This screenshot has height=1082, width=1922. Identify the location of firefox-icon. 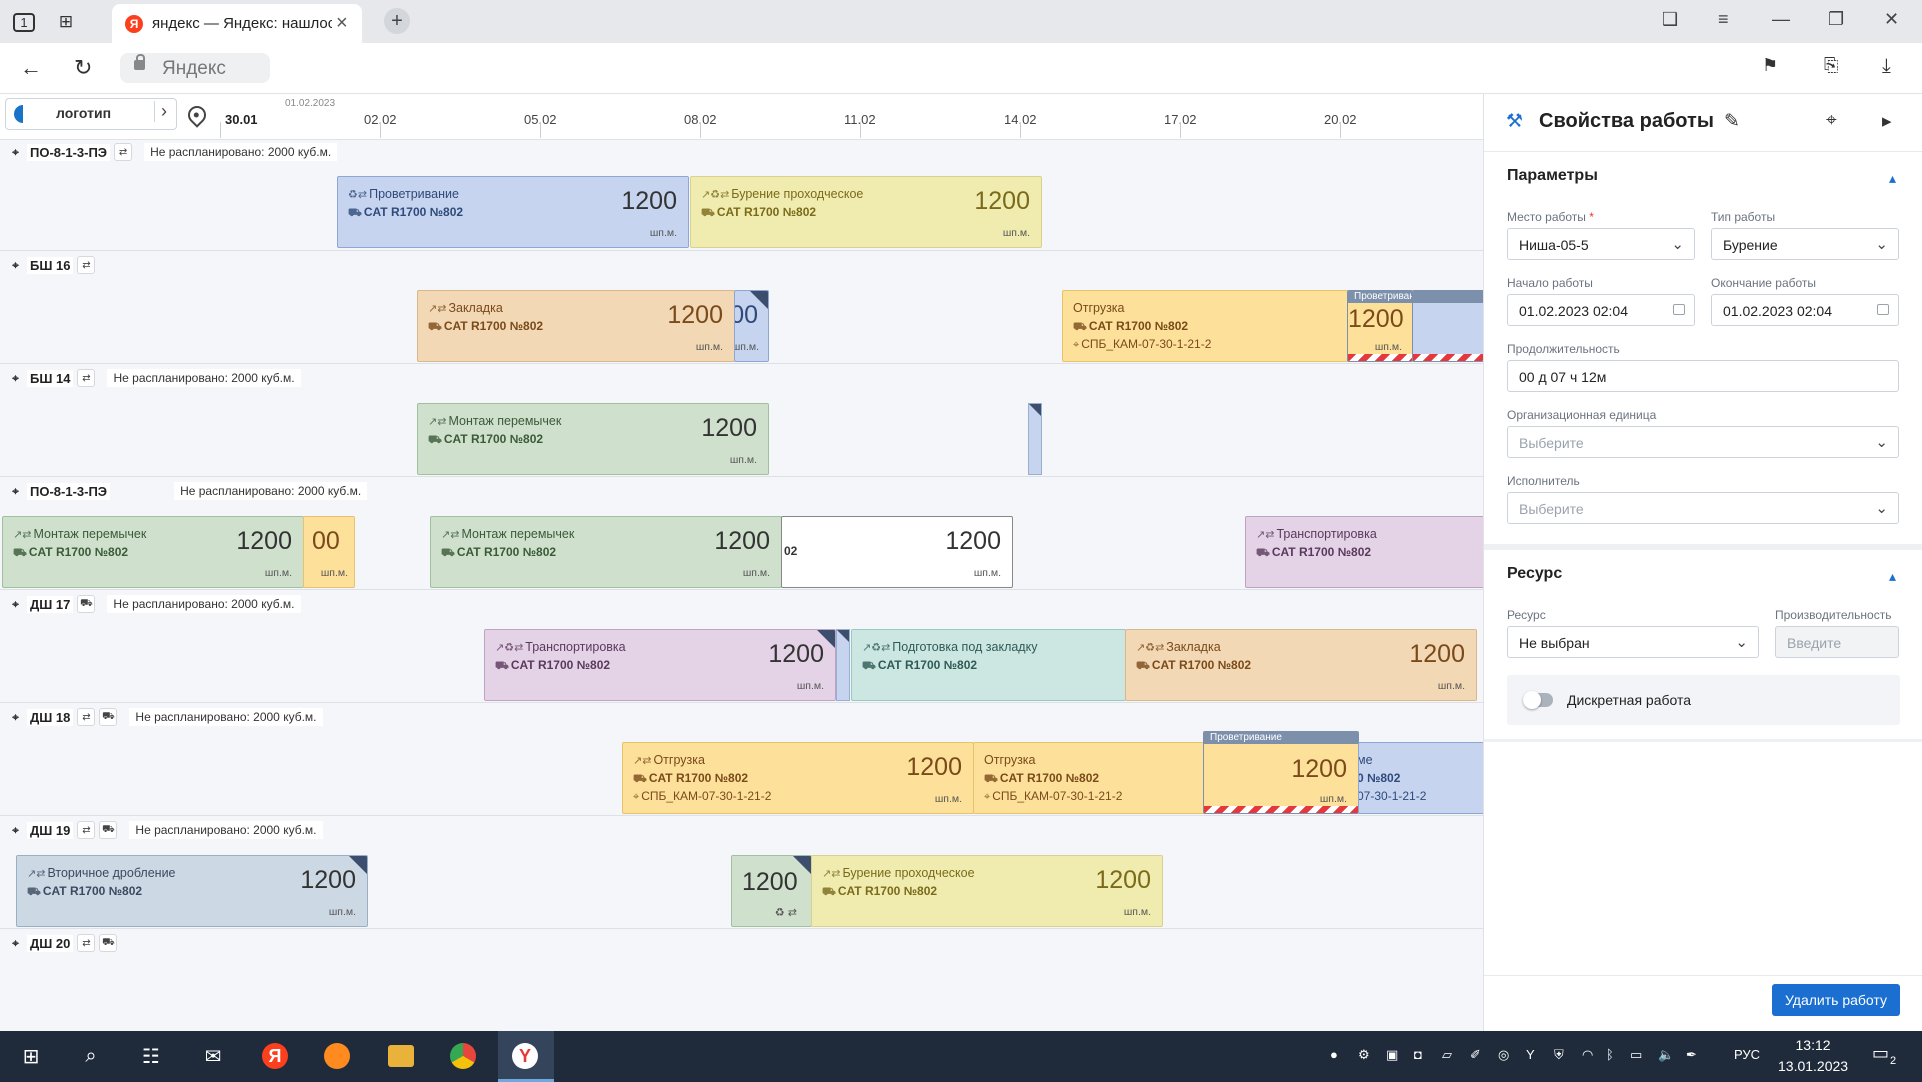
(337, 1056).